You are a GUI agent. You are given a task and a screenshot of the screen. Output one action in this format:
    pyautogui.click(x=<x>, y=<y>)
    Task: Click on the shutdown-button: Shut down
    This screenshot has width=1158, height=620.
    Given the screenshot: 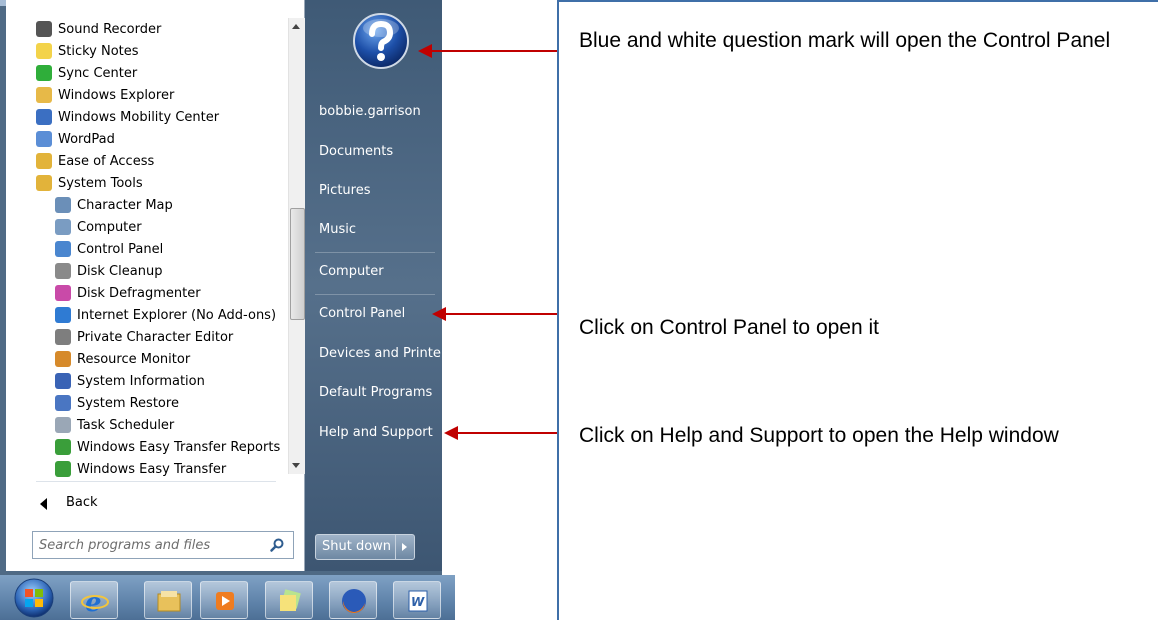 What is the action you would take?
    pyautogui.click(x=365, y=547)
    